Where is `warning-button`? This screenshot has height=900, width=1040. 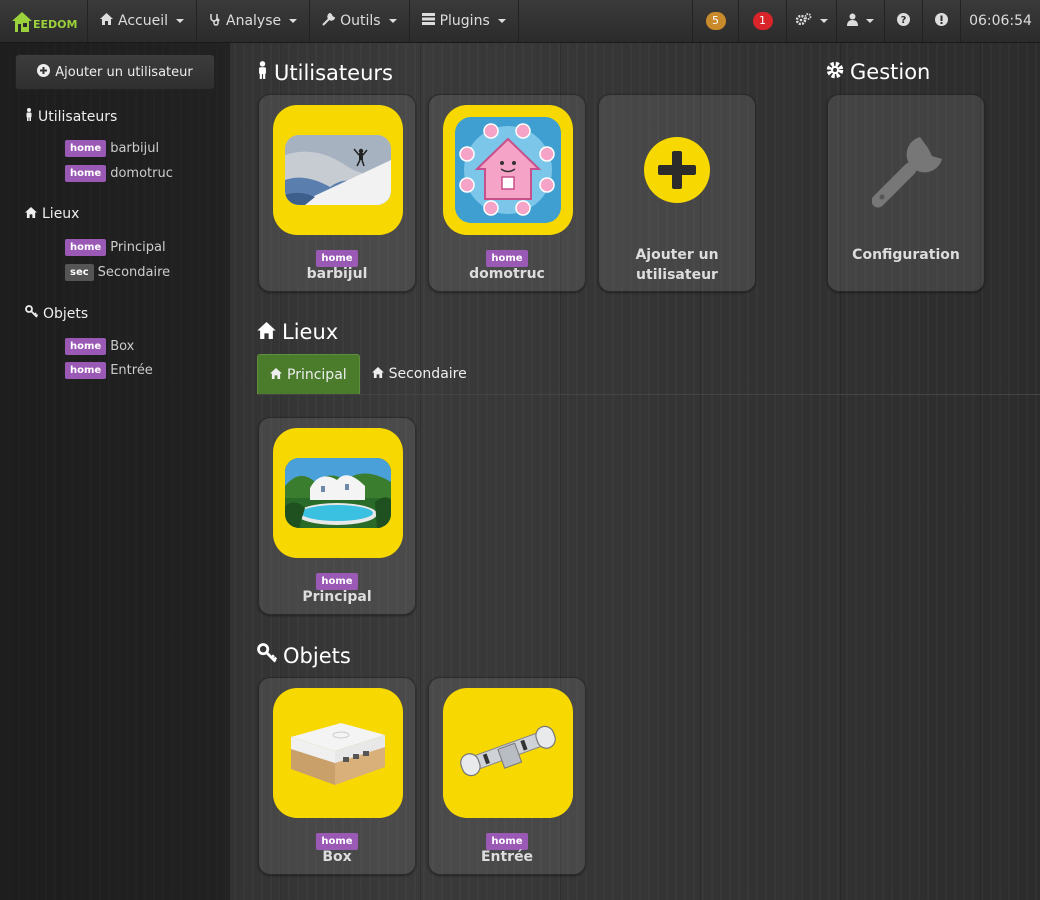 warning-button is located at coordinates (941, 21).